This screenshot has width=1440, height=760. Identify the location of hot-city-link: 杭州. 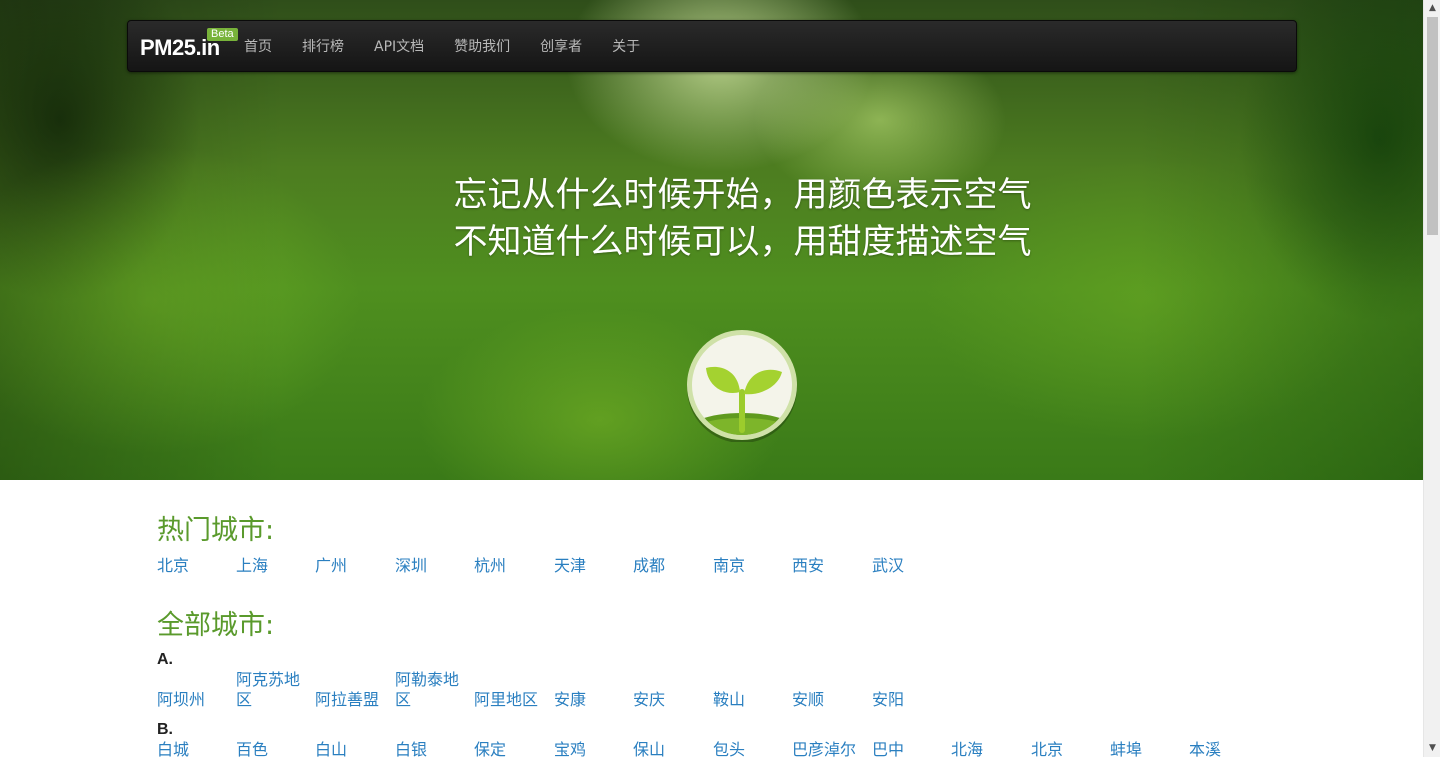
(510, 566).